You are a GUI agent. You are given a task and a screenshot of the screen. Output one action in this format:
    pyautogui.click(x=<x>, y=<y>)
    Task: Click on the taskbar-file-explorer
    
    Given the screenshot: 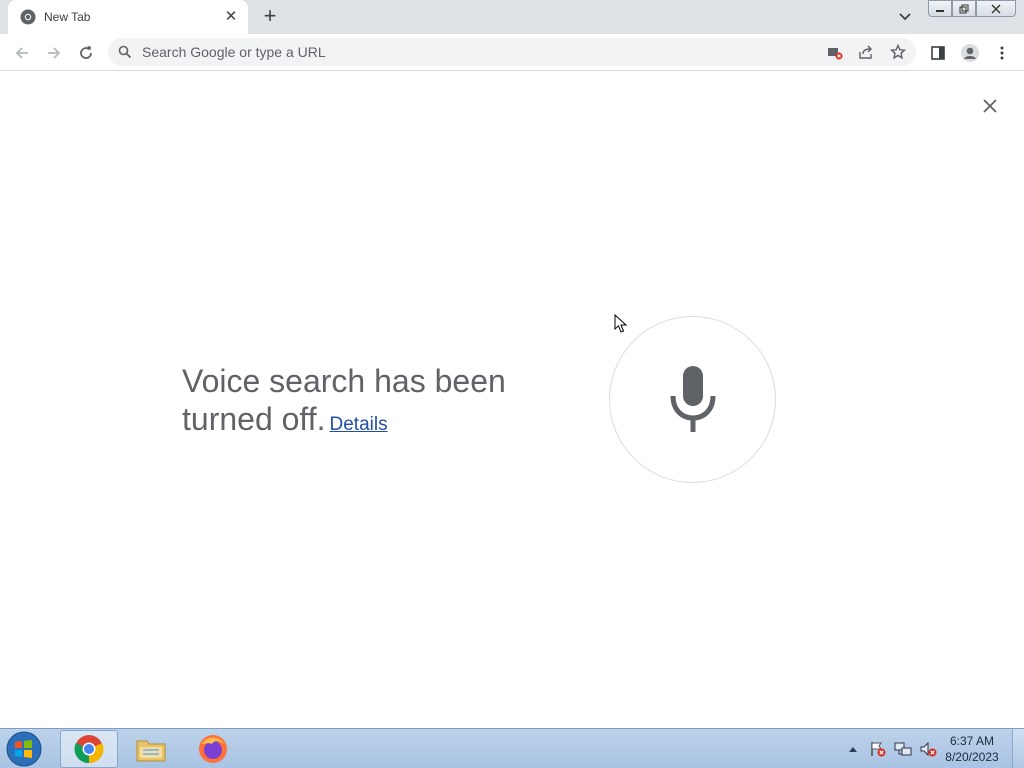 What is the action you would take?
    pyautogui.click(x=151, y=749)
    